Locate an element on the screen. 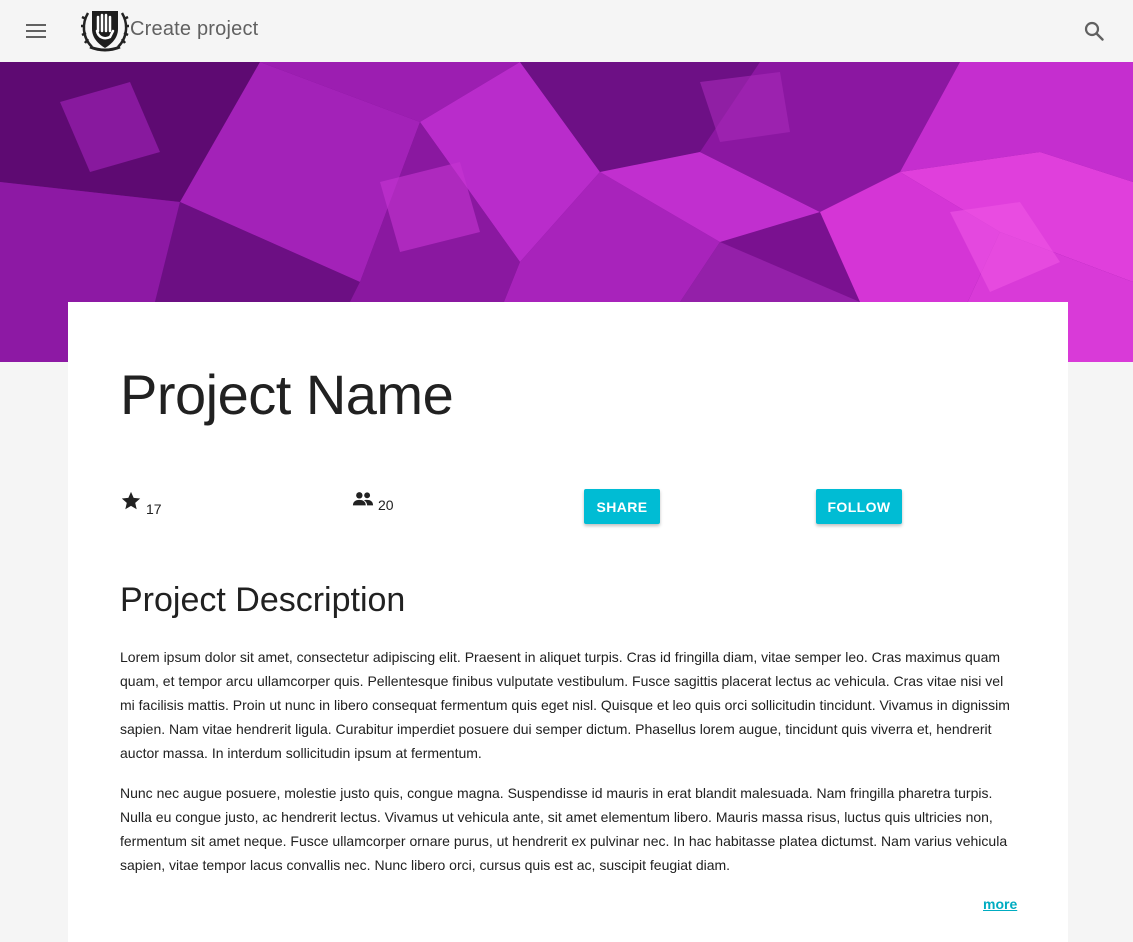  members-stat: 20 is located at coordinates (373, 501).